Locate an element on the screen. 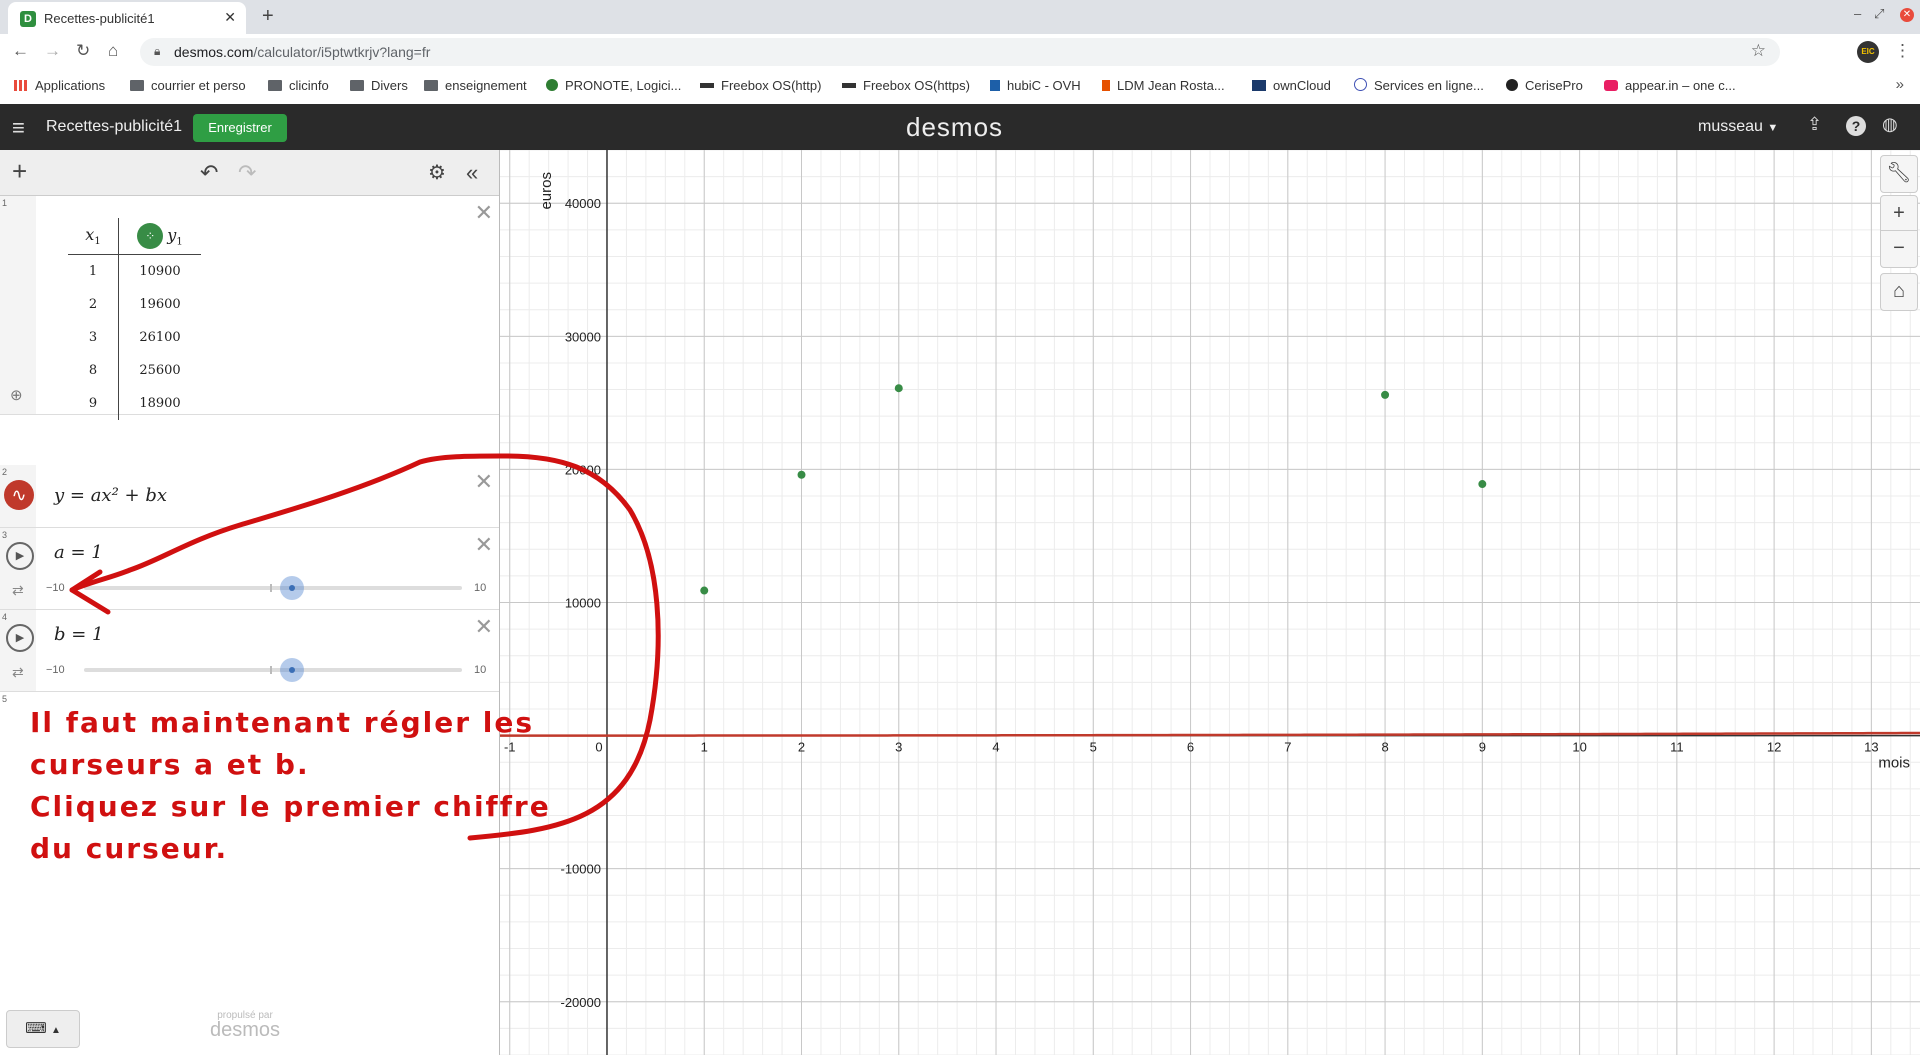 This screenshot has height=1055, width=1920. annotation-overlay is located at coordinates (365, 647).